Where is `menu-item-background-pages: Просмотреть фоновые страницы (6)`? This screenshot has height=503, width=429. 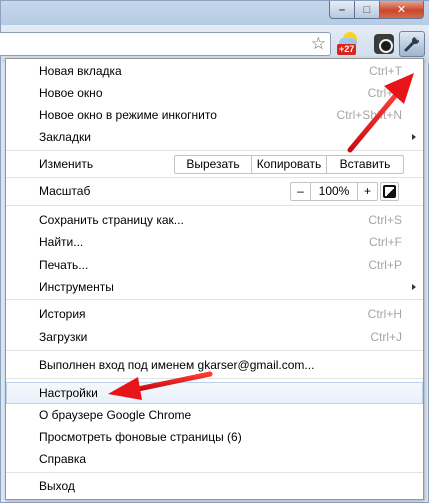
menu-item-background-pages: Просмотреть фоновые страницы (6) is located at coordinates (214, 437).